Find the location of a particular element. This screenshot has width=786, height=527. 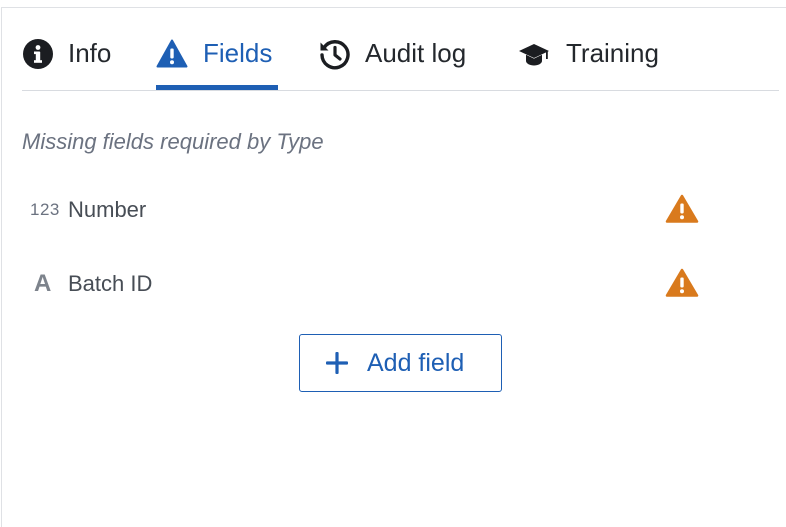

number-type-glyph: 123 is located at coordinates (45, 209).